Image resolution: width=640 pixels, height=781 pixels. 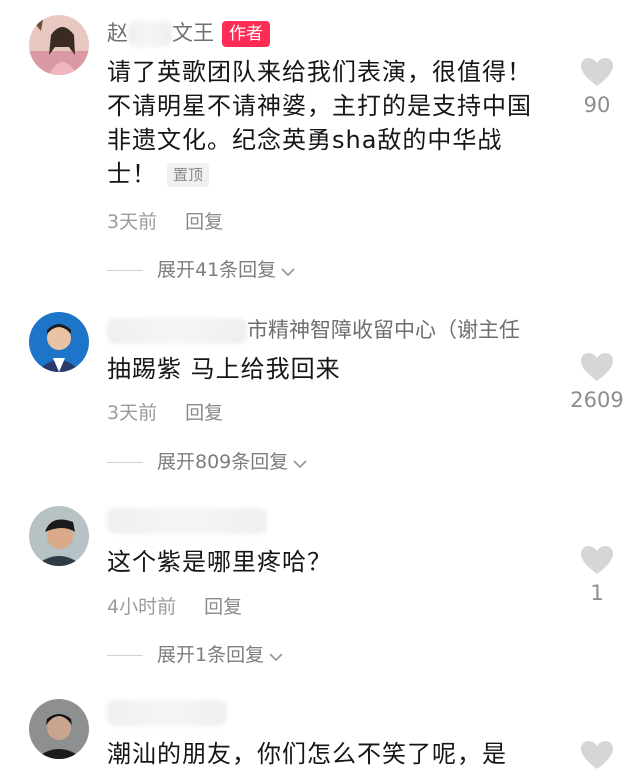 I want to click on expand-replies: 展开41条回复, so click(x=201, y=268).